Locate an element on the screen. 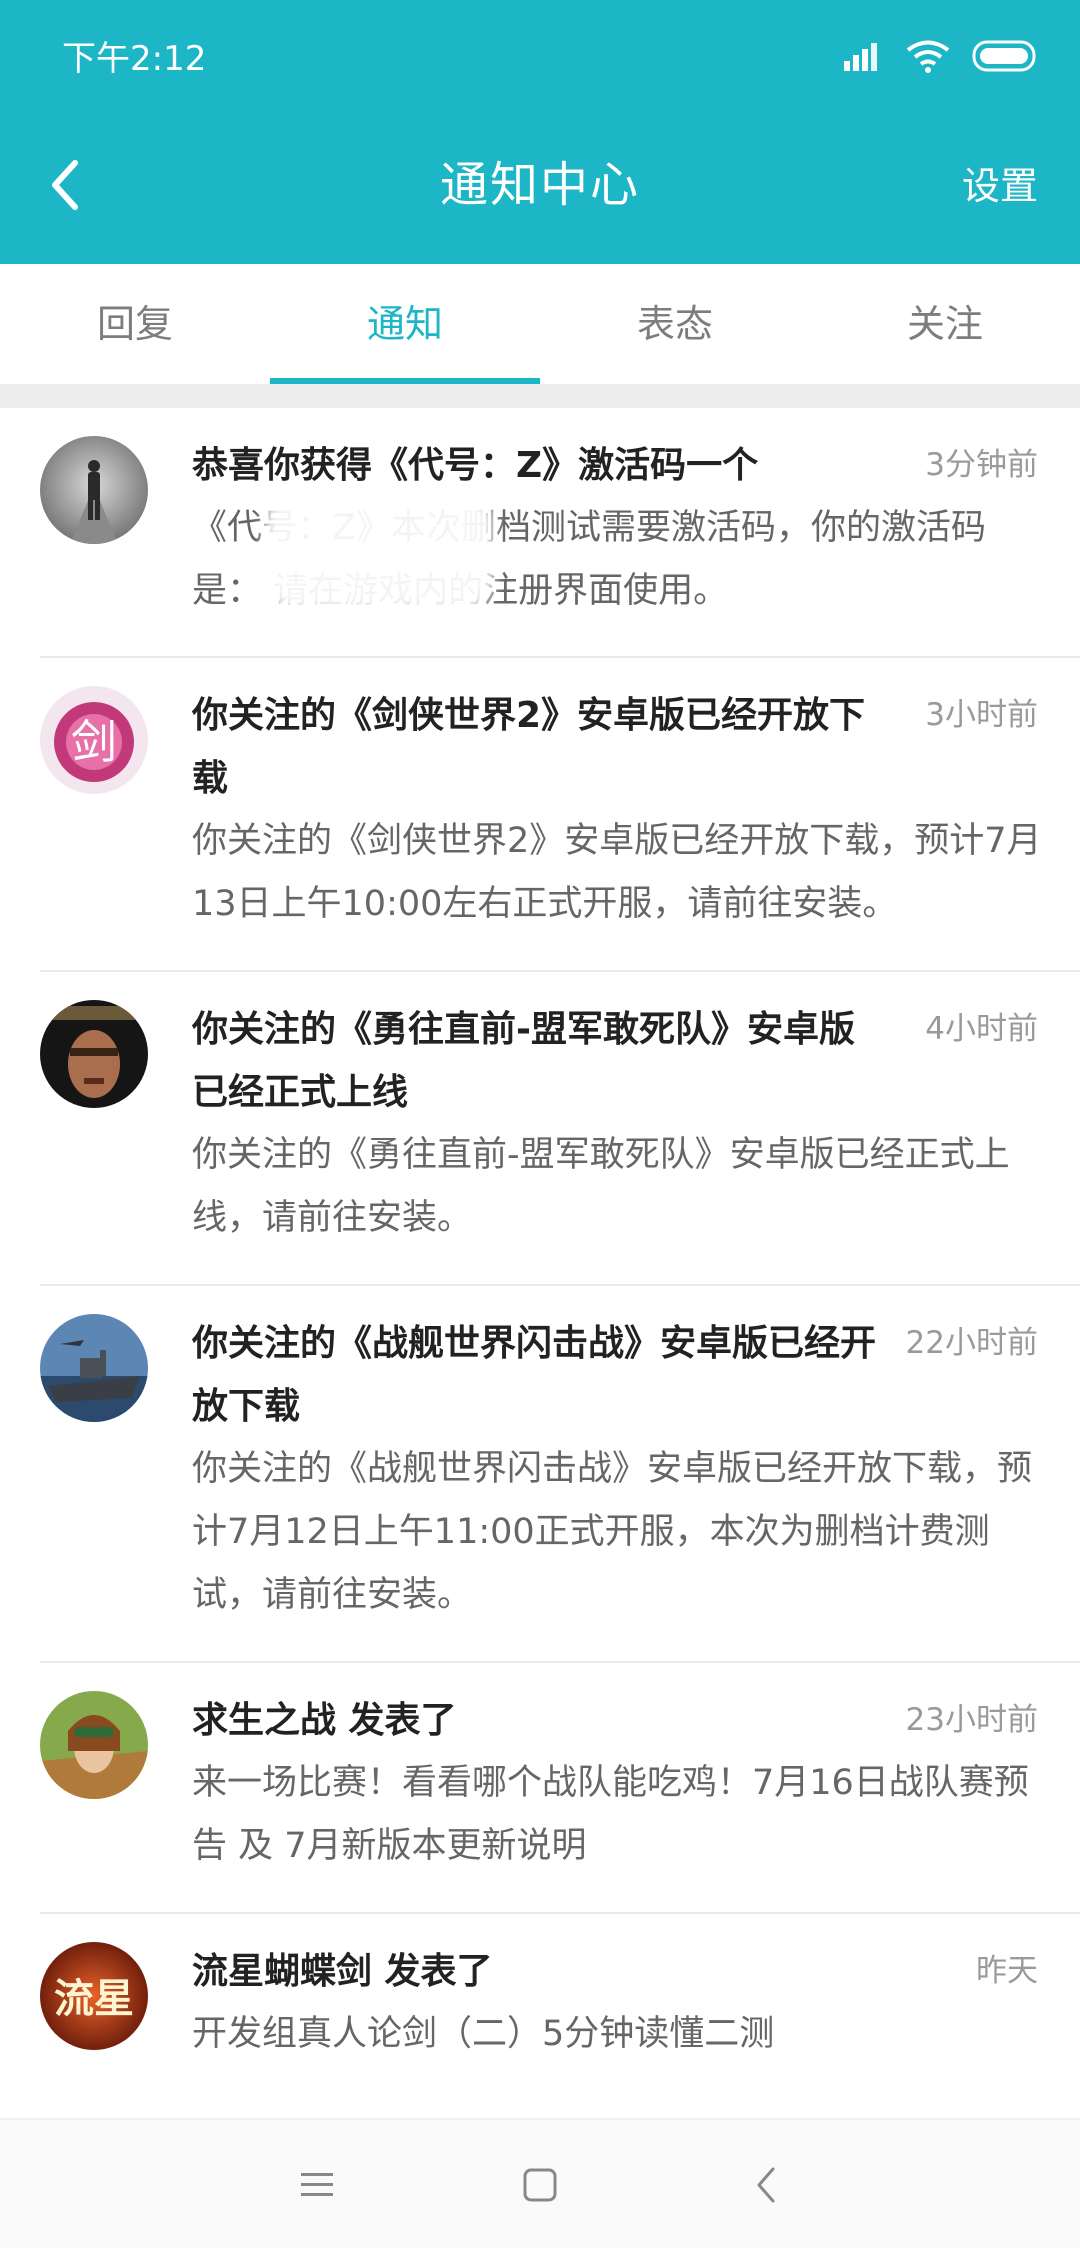 The width and height of the screenshot is (1080, 2248). battery-icon is located at coordinates (1006, 58).